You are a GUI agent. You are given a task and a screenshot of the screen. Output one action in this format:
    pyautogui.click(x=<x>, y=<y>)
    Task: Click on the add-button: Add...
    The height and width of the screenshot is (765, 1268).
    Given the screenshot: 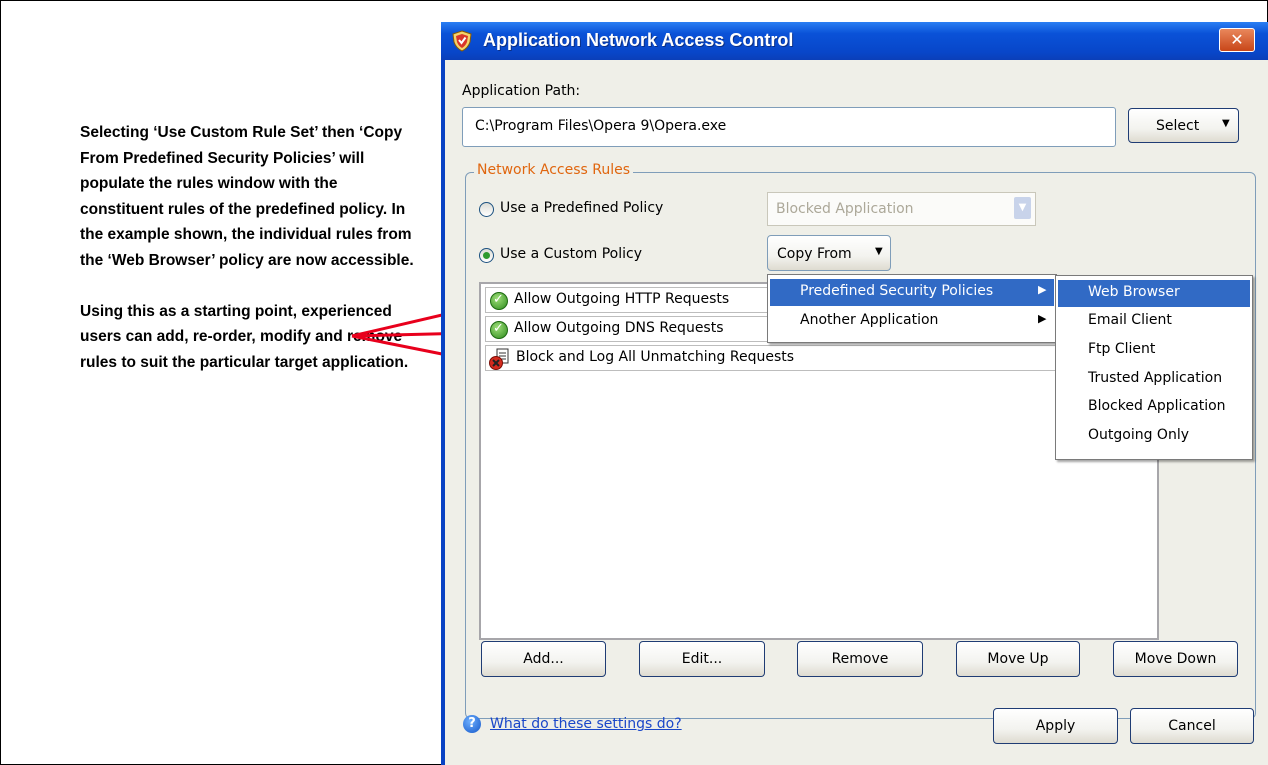 What is the action you would take?
    pyautogui.click(x=543, y=659)
    